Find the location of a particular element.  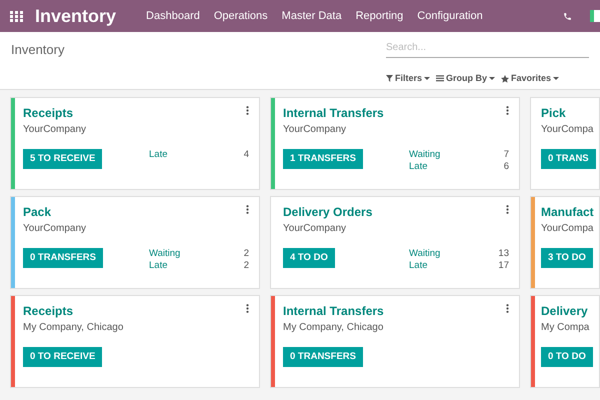

filter-icon is located at coordinates (389, 78).